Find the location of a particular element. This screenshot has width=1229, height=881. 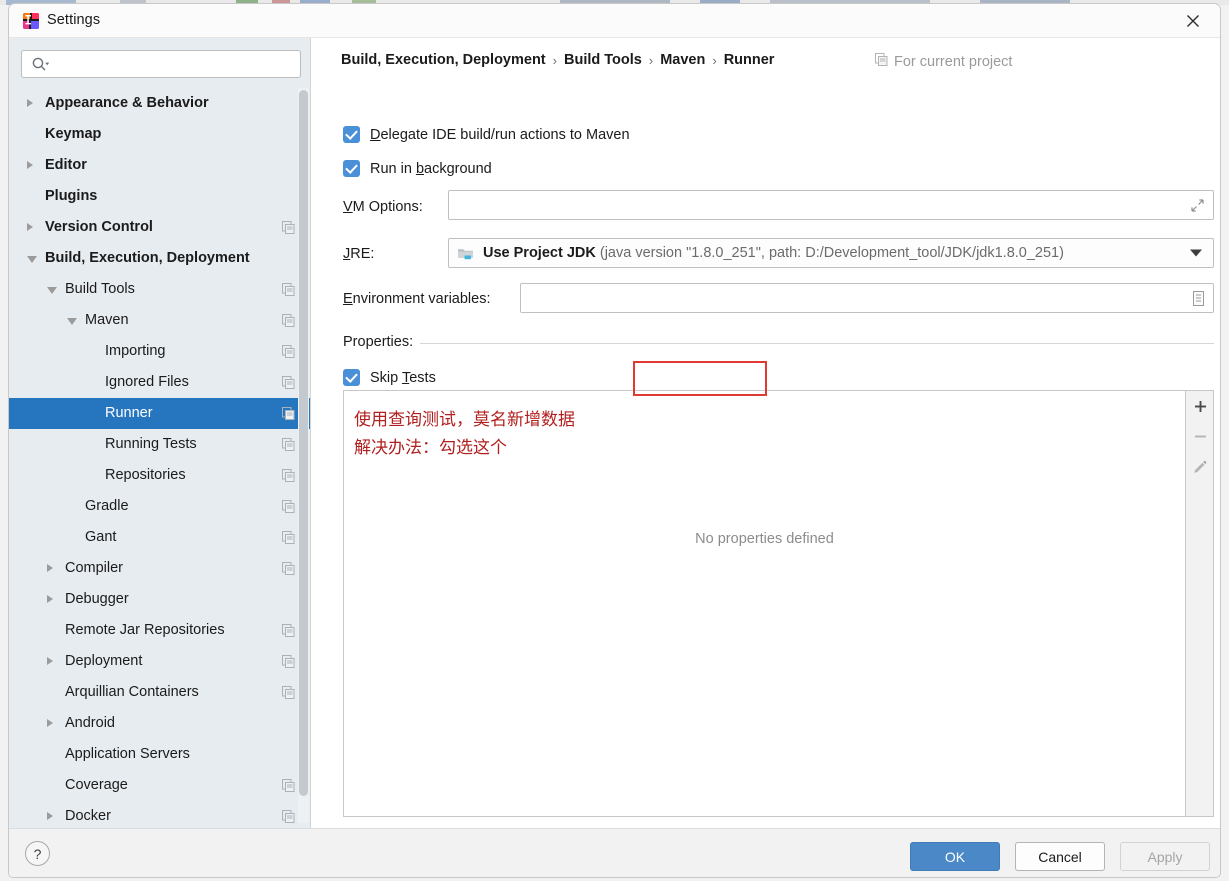

vm-options-input is located at coordinates (831, 205).